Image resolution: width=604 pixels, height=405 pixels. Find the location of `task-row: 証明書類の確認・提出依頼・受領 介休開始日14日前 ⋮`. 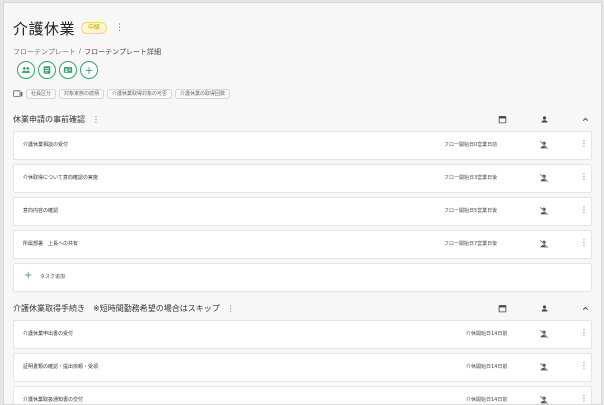

task-row: 証明書類の確認・提出依頼・受領 介休開始日14日前 ⋮ is located at coordinates (302, 367).